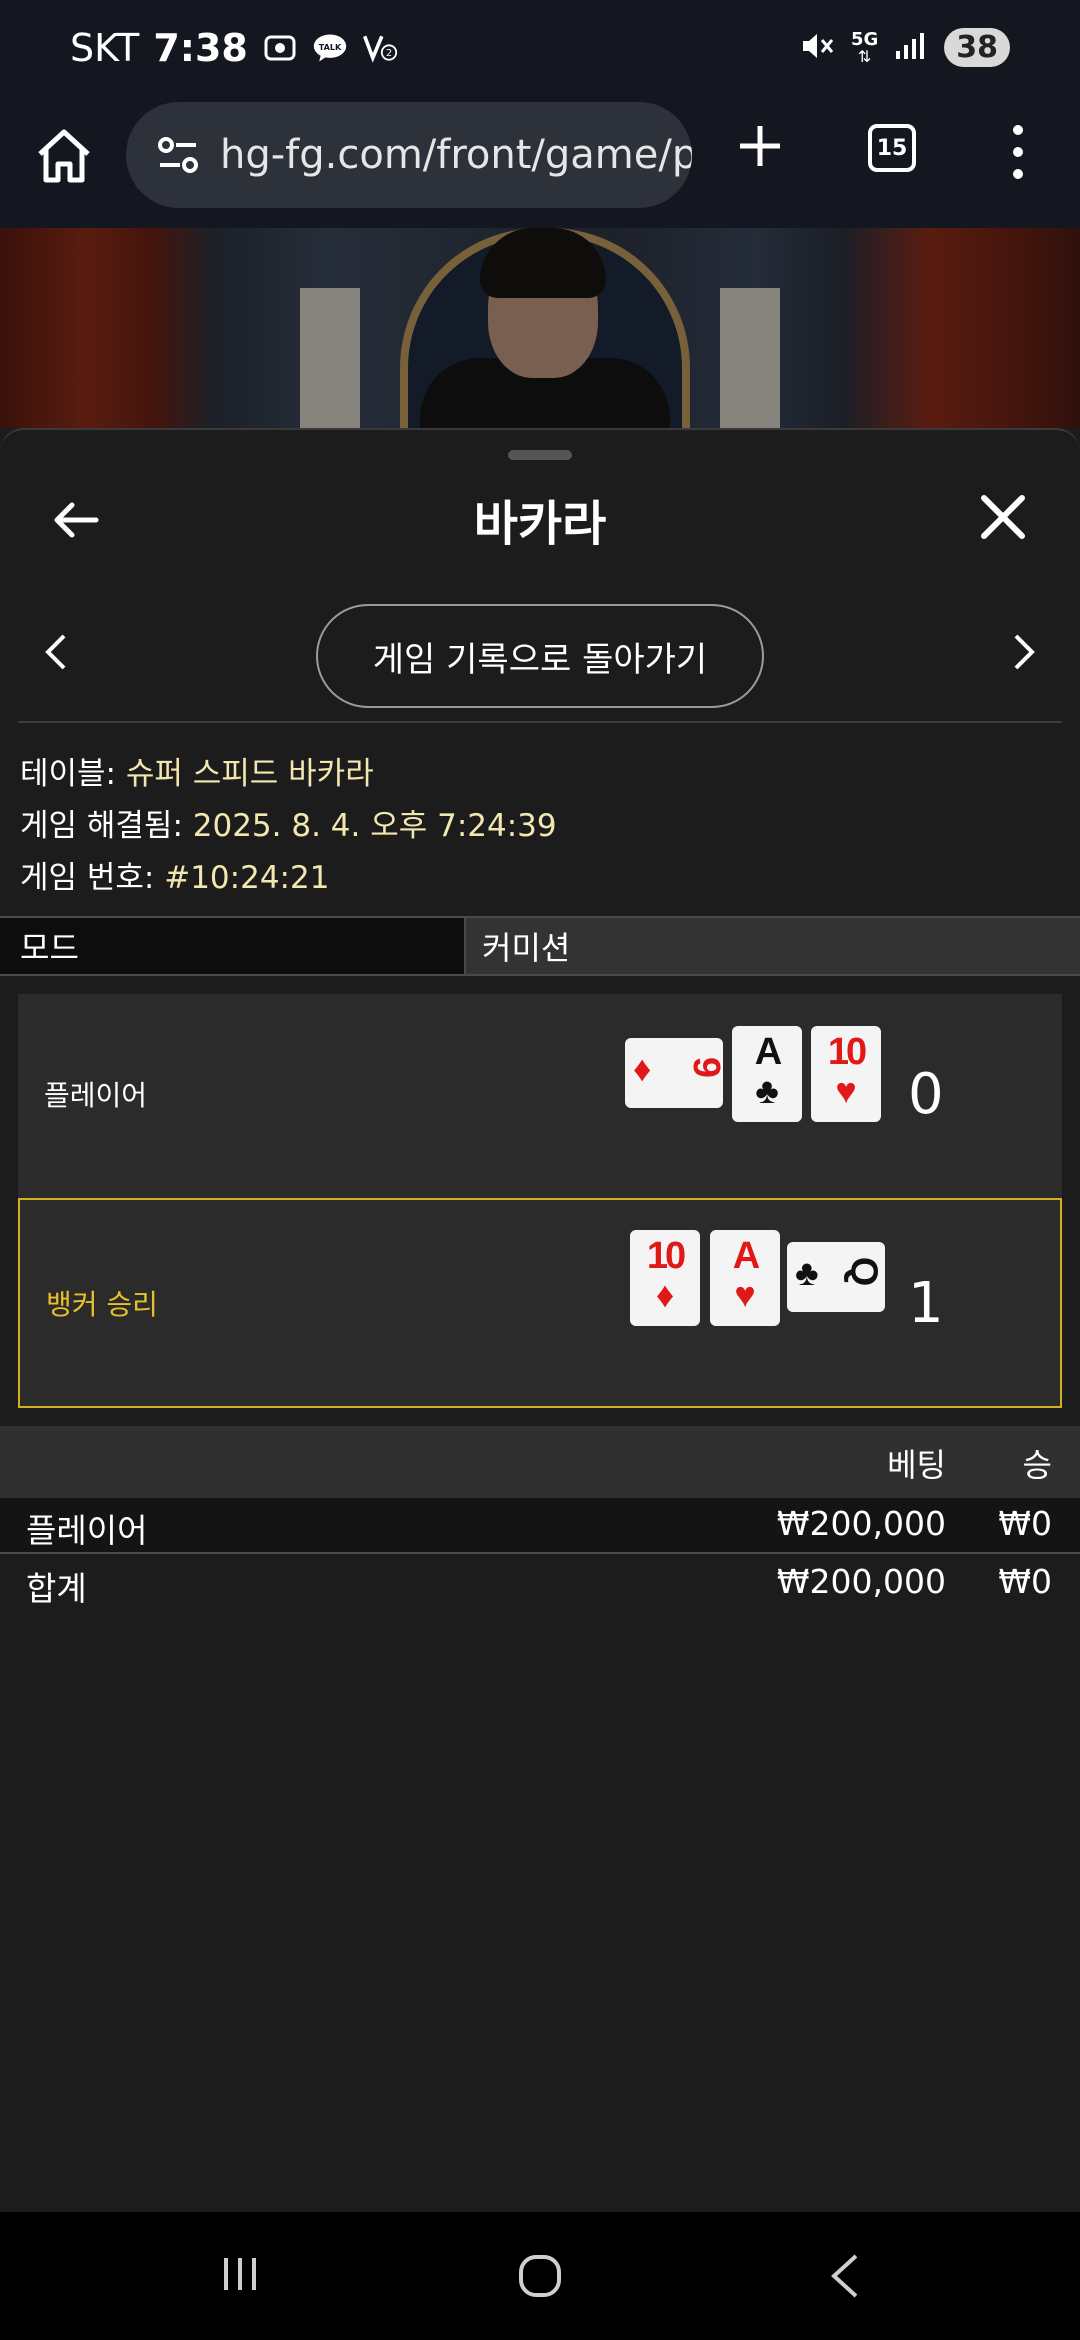 The width and height of the screenshot is (1080, 2340). I want to click on tabs-icon: 15, so click(892, 148).